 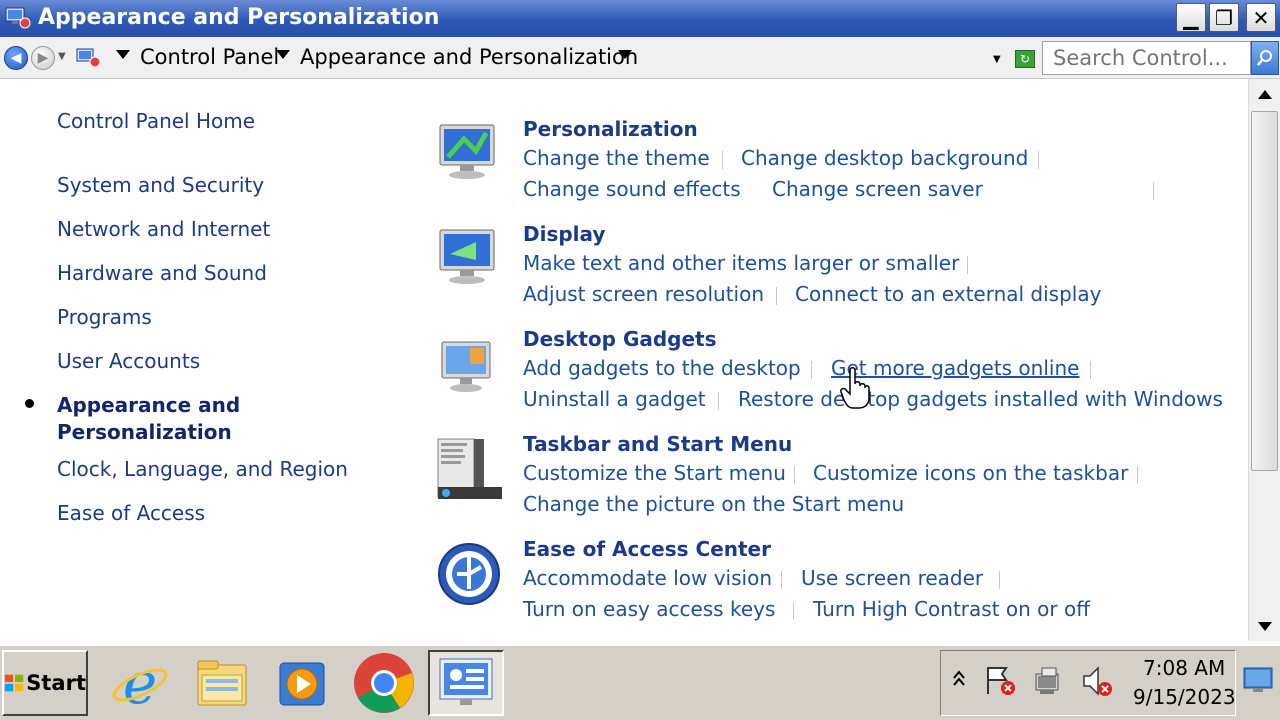 I want to click on chevron-up-icon, so click(x=959, y=678).